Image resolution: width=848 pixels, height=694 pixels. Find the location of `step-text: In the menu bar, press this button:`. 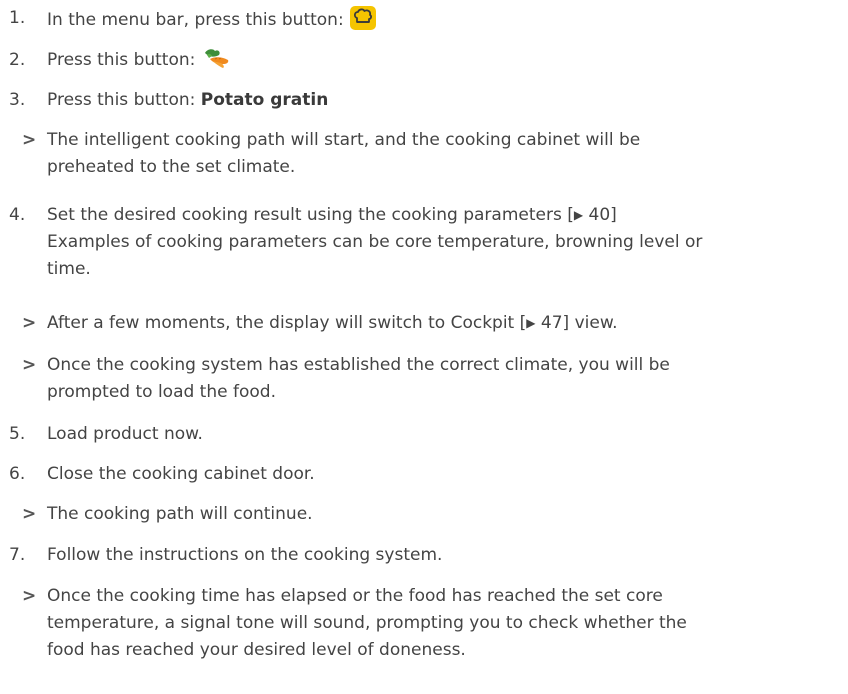

step-text: In the menu bar, press this button: is located at coordinates (195, 20).